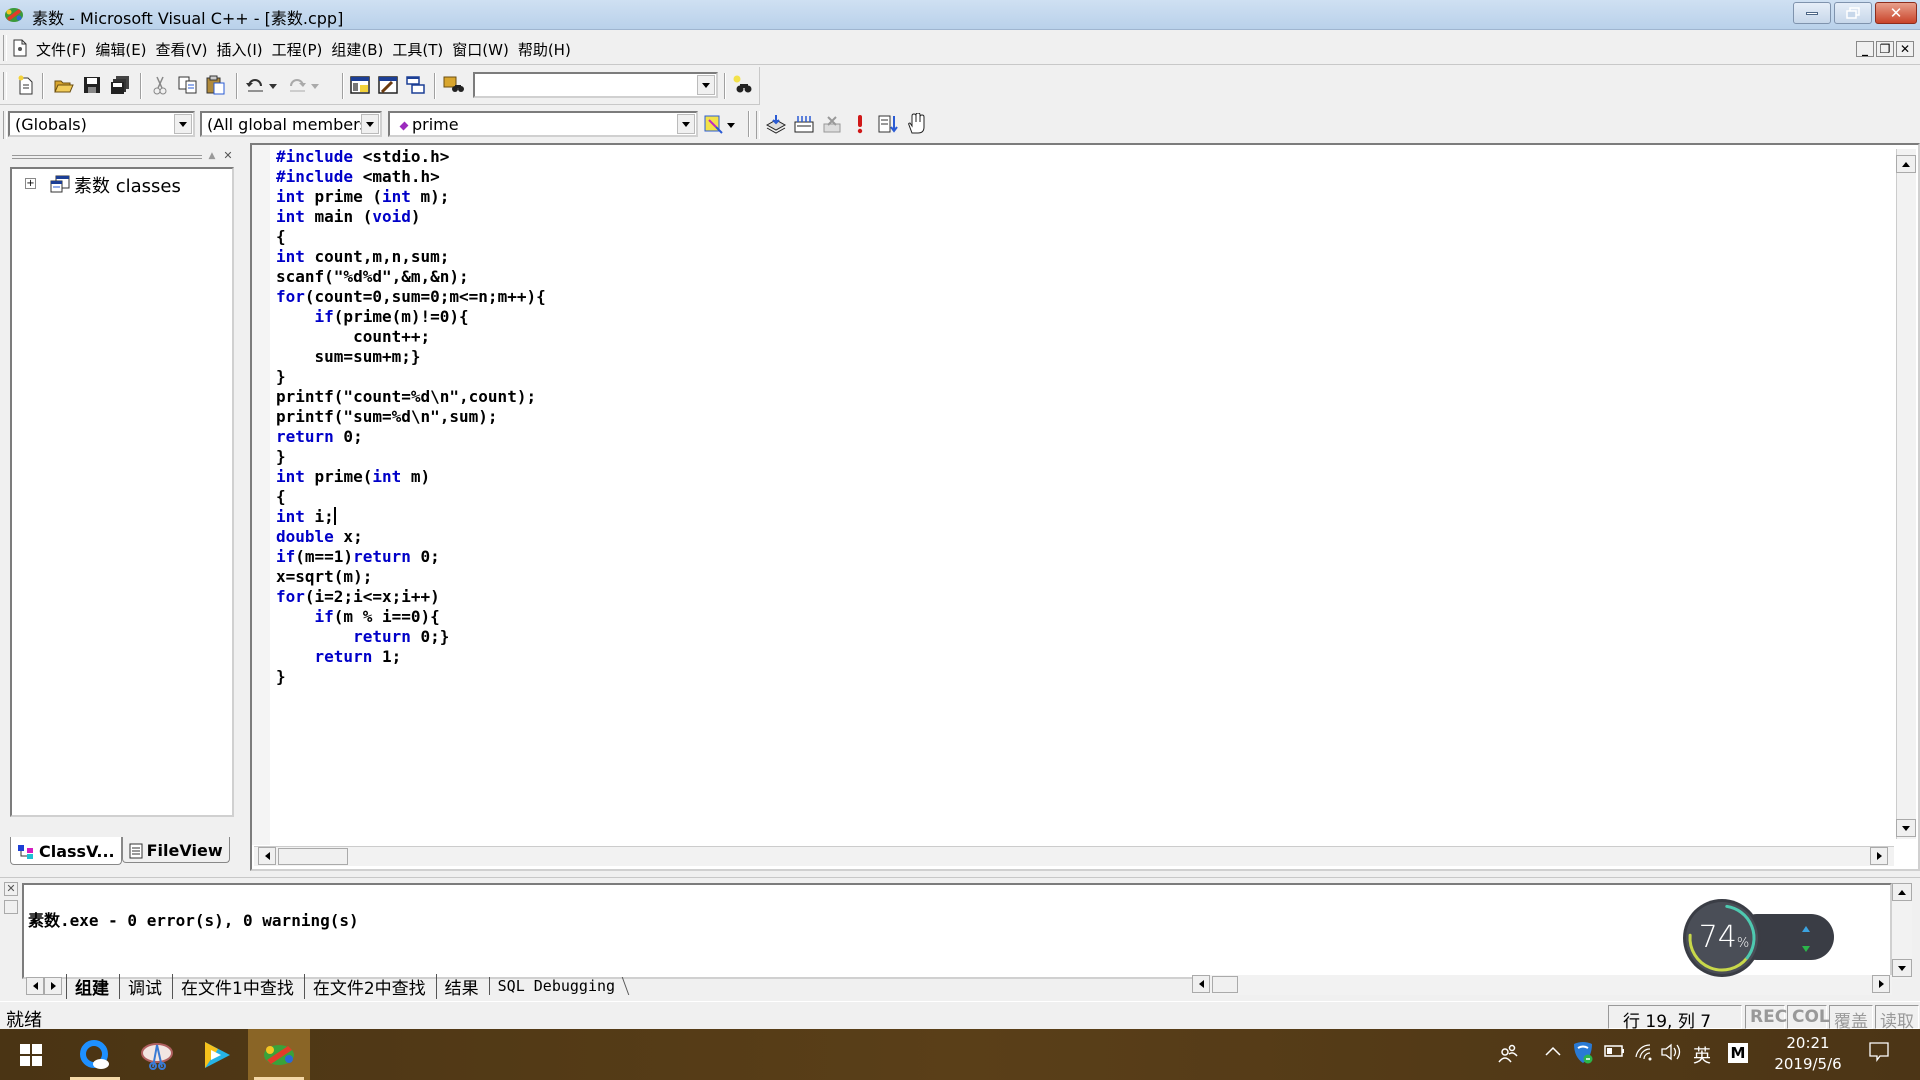 Image resolution: width=1920 pixels, height=1080 pixels. Describe the element at coordinates (595, 85) in the screenshot. I see `find-combo-box` at that location.